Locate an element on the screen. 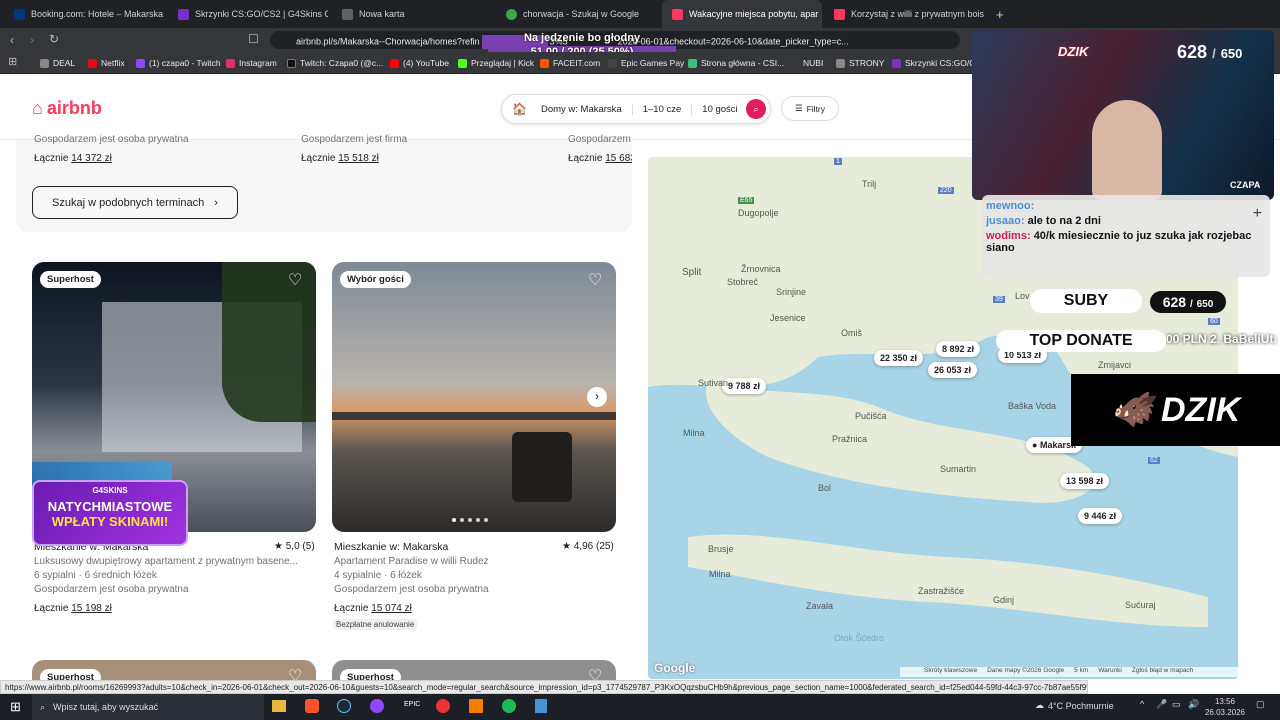 The image size is (1280, 720). listing-photo is located at coordinates (474, 397).